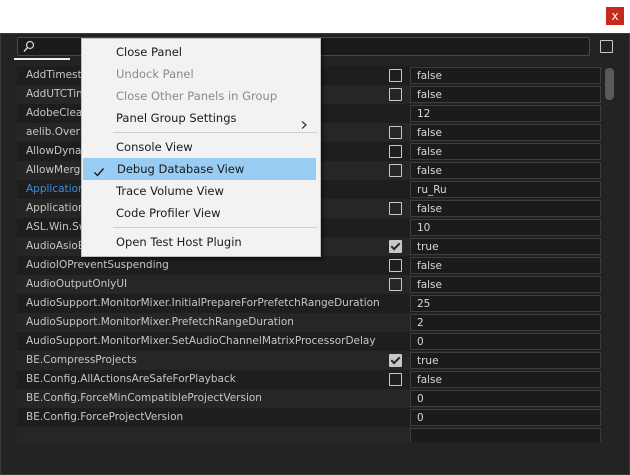 This screenshot has width=630, height=475. I want to click on setting-value-field: 25, so click(505, 303).